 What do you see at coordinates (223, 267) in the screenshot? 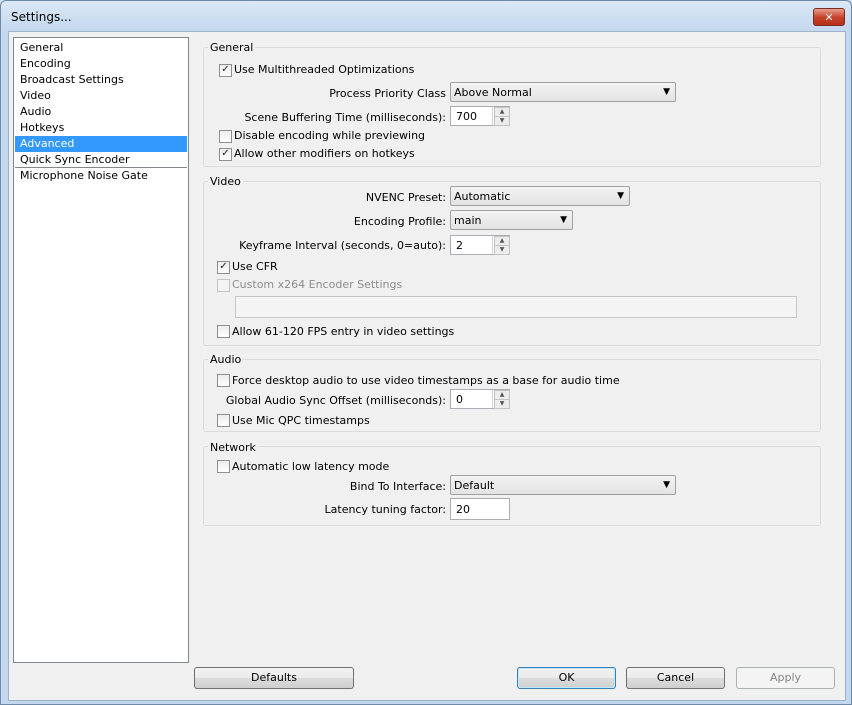
I see `use-cfr-checkbox: ✓` at bounding box center [223, 267].